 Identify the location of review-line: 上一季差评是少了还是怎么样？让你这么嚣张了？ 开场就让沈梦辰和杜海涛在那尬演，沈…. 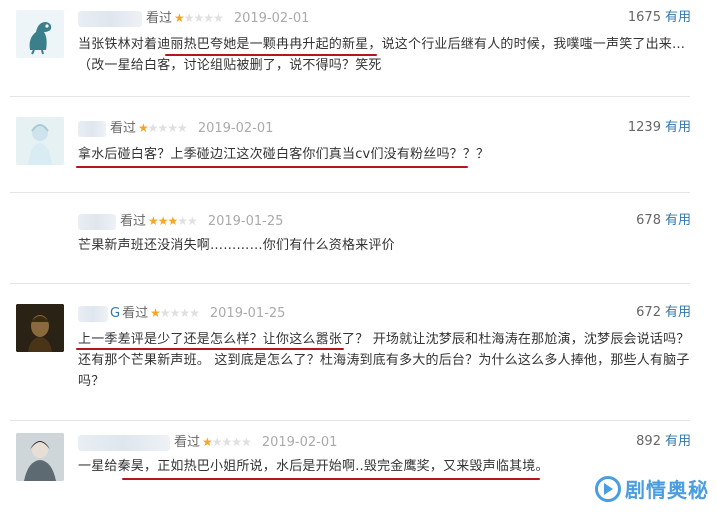
(384, 339).